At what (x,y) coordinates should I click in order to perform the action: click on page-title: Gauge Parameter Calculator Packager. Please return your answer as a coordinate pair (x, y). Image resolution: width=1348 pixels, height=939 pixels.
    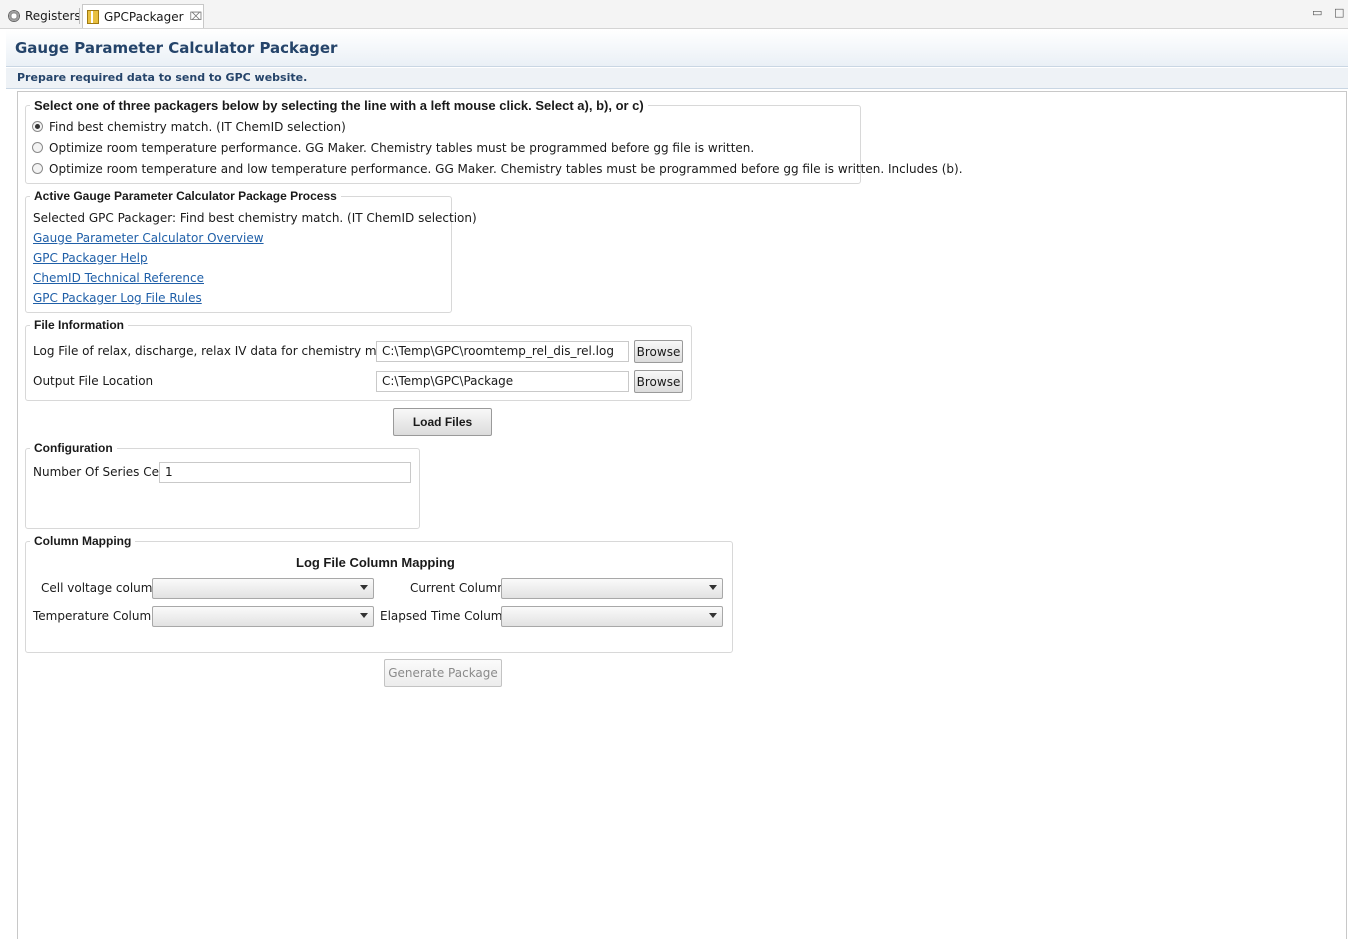
    Looking at the image, I should click on (176, 48).